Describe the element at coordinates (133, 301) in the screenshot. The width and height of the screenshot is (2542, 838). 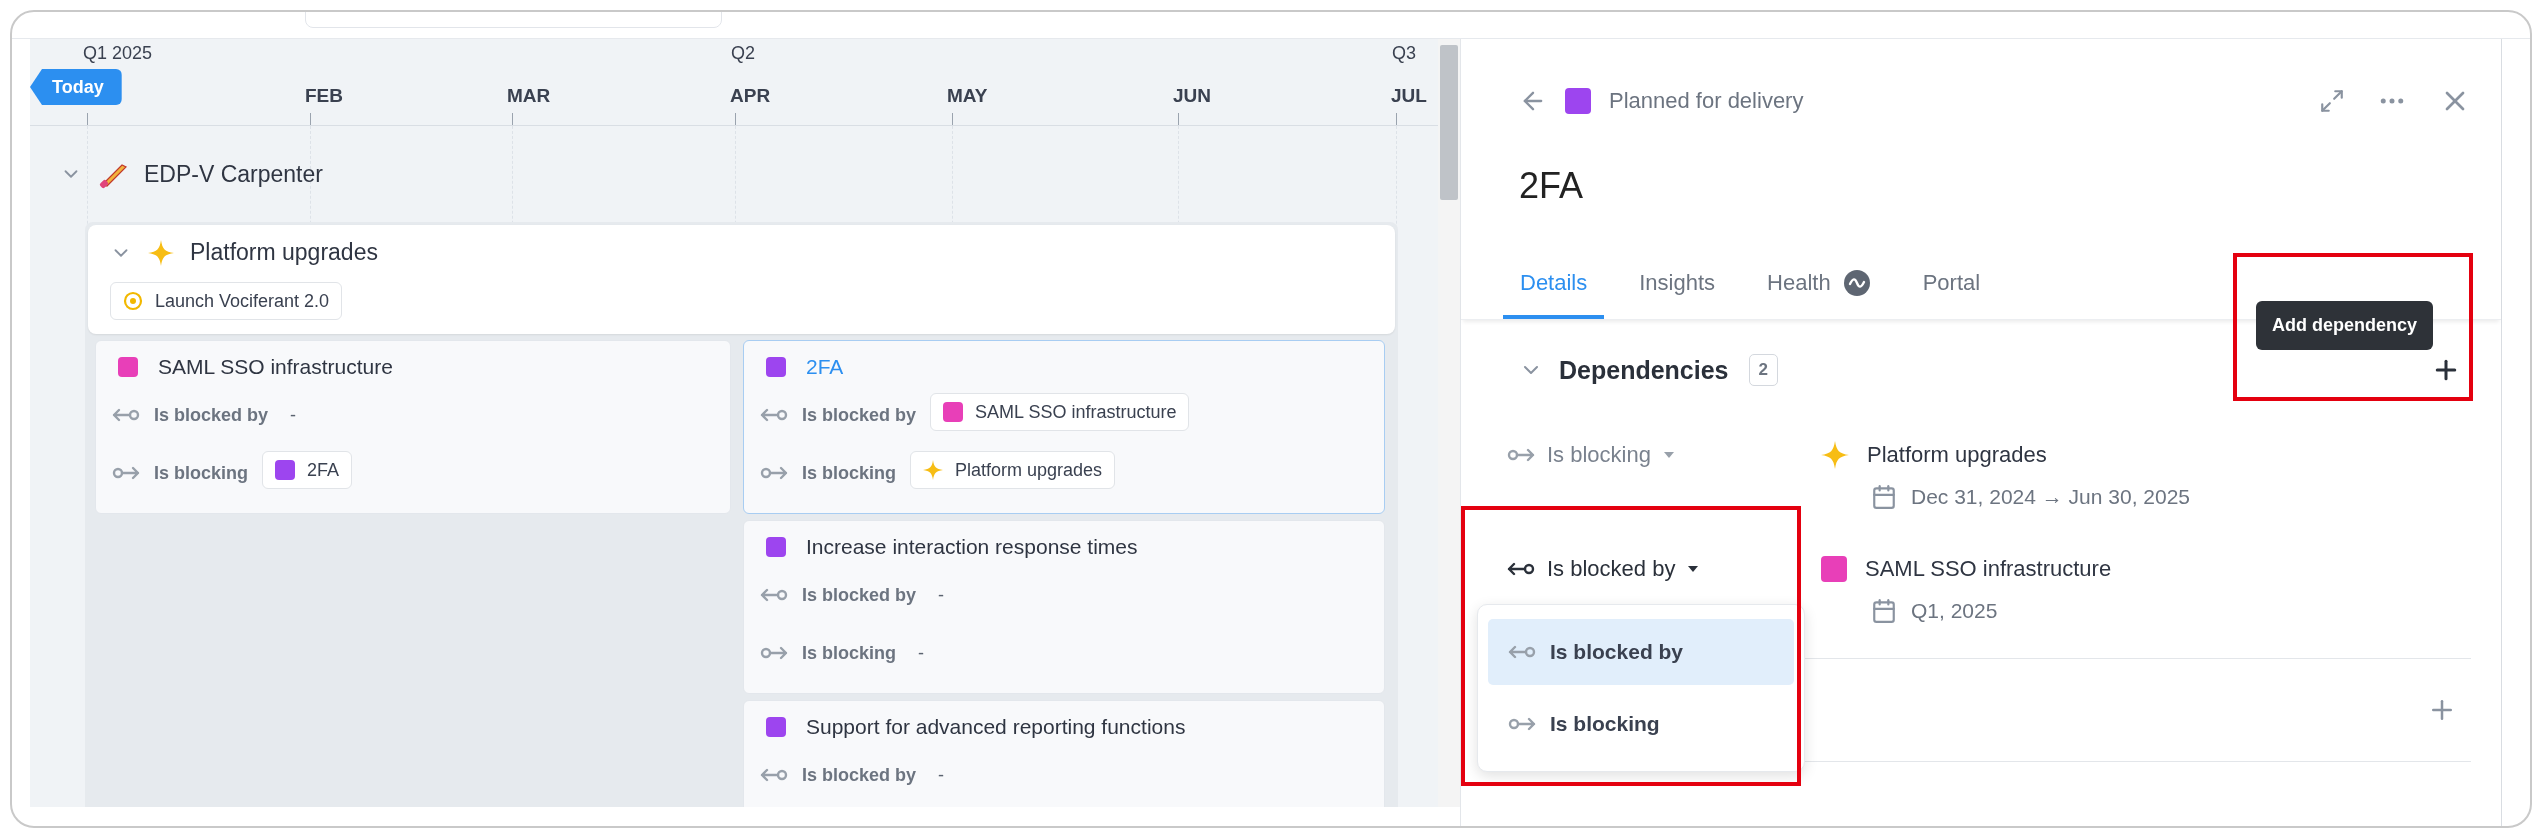
I see `milestone-icon` at that location.